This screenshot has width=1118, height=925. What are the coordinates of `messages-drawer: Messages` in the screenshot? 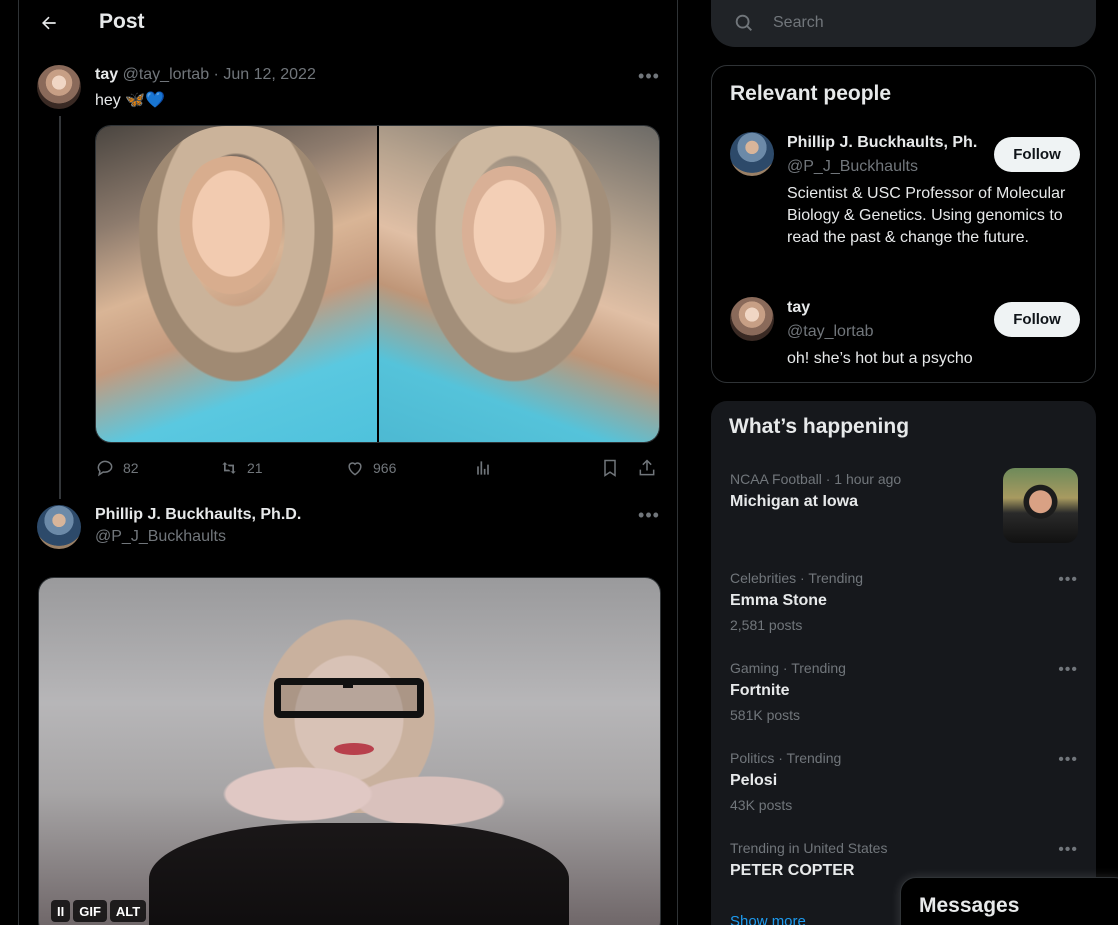 It's located at (1009, 901).